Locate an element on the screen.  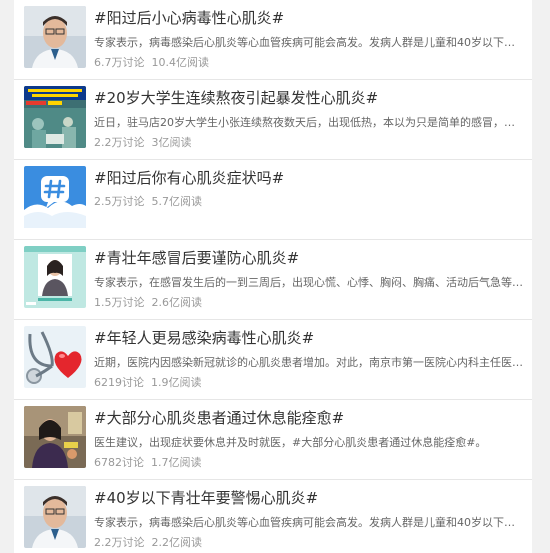
discussion-count: 6219讨论 is located at coordinates (119, 382).